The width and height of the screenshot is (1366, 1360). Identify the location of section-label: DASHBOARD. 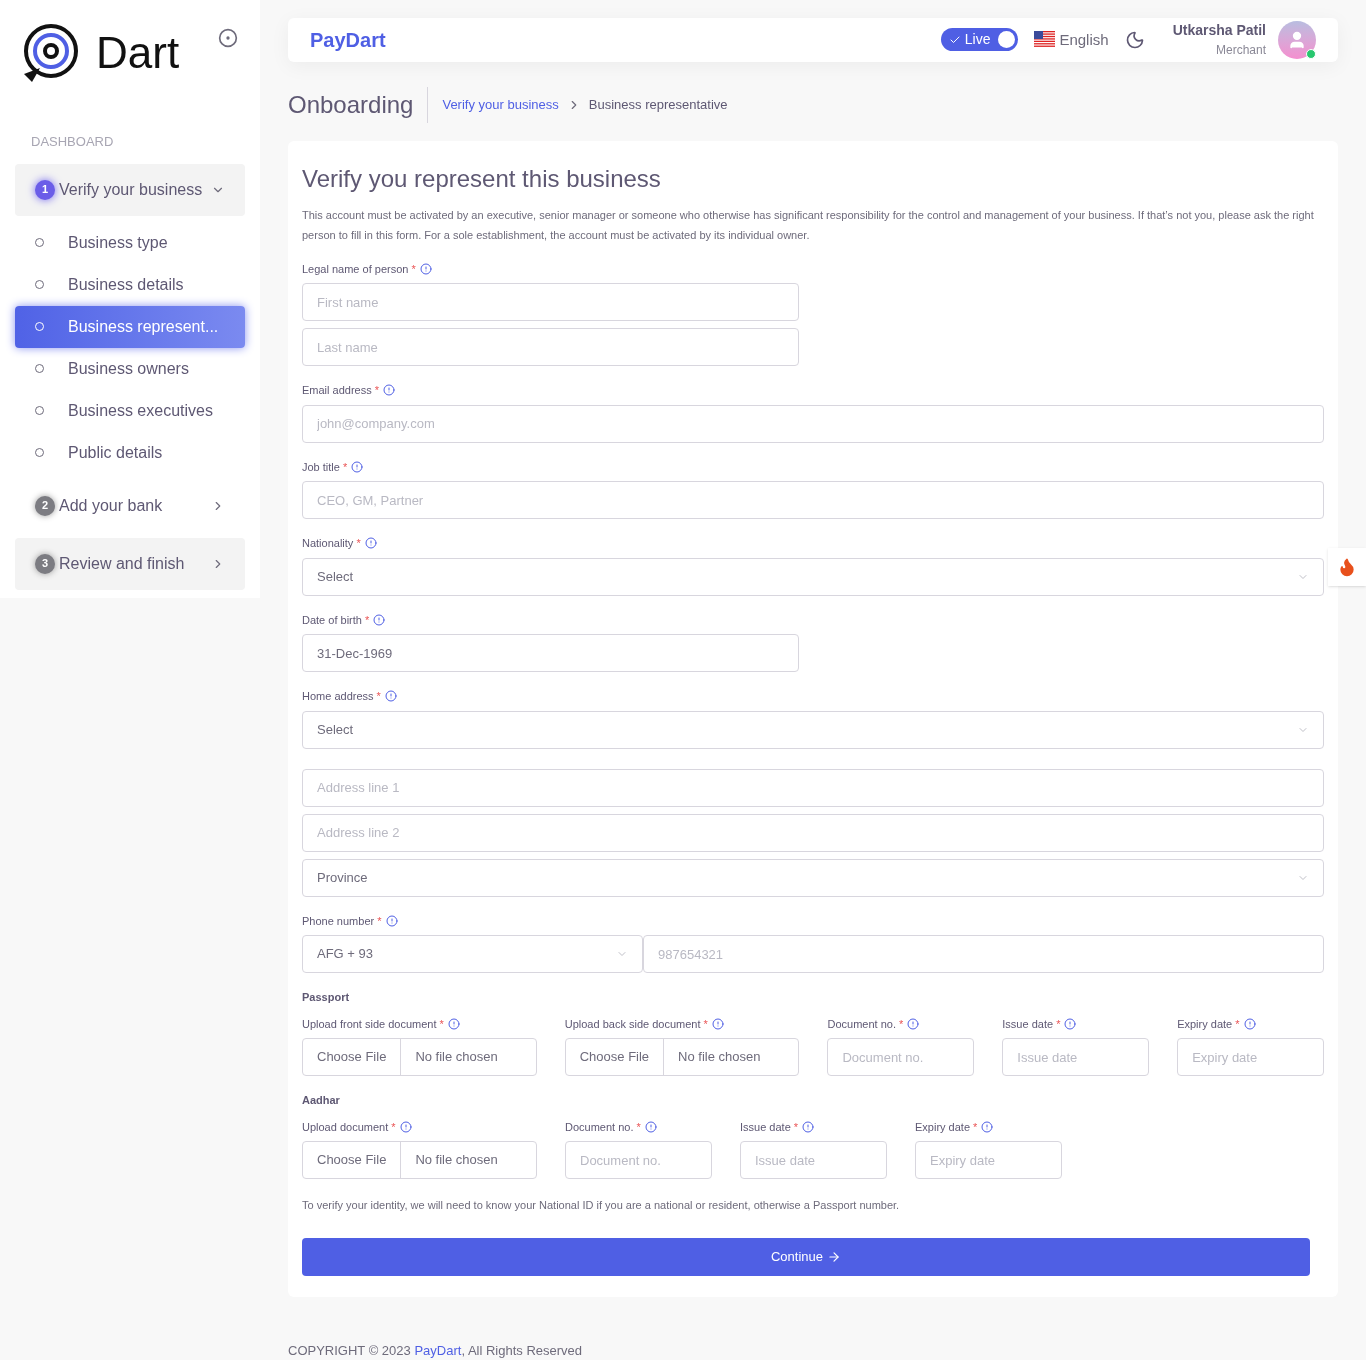
(72, 142).